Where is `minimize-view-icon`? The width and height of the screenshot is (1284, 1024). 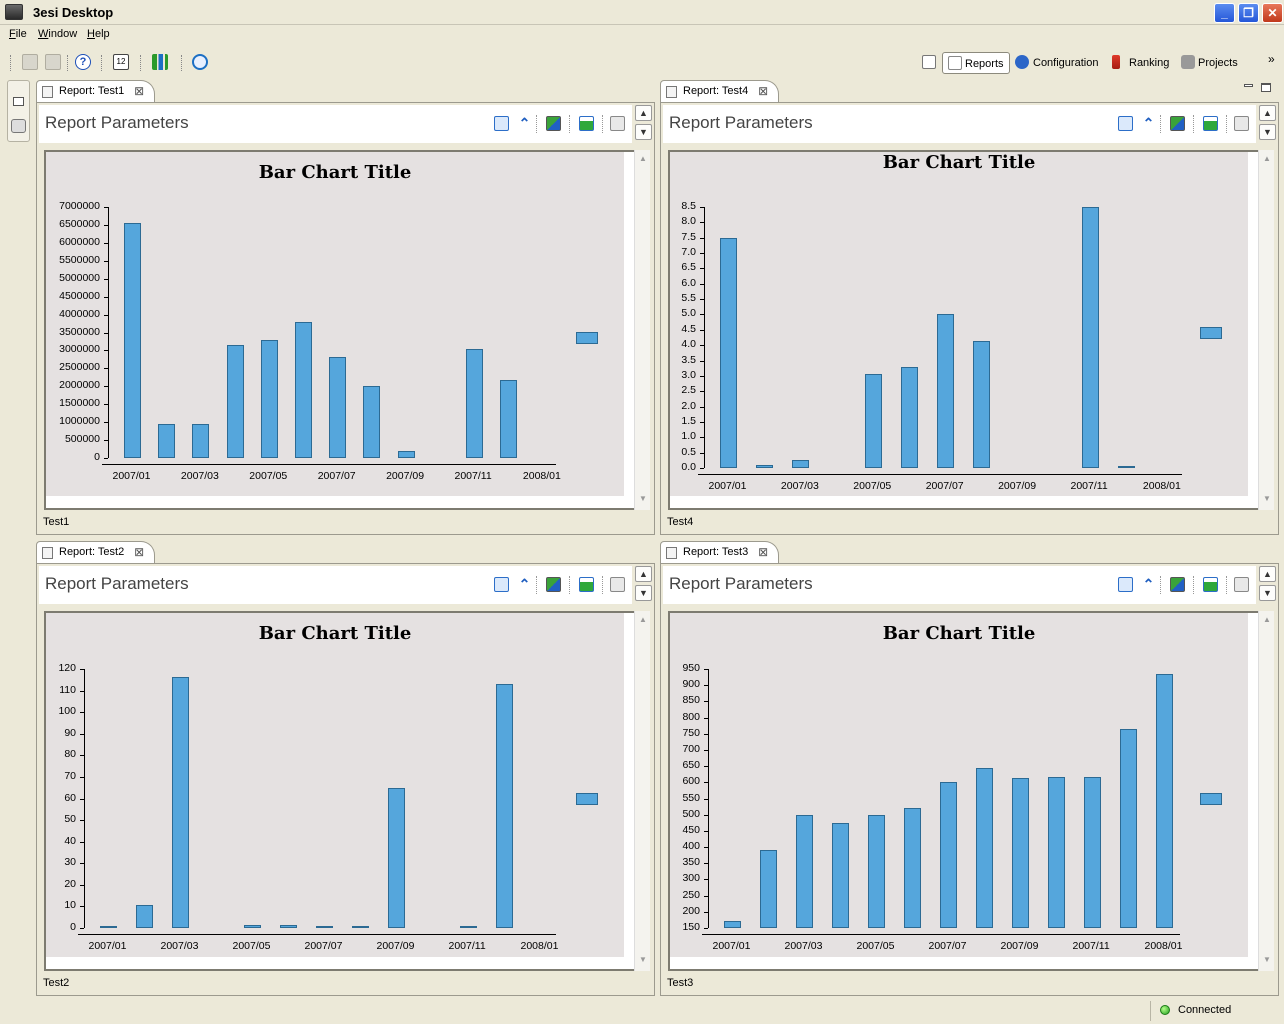
minimize-view-icon is located at coordinates (1248, 85).